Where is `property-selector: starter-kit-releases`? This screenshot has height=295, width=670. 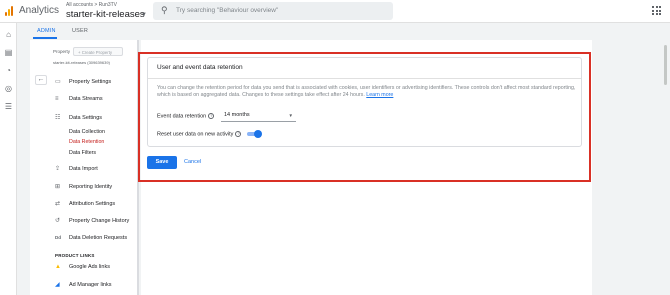
property-selector: starter-kit-releases is located at coordinates (105, 14).